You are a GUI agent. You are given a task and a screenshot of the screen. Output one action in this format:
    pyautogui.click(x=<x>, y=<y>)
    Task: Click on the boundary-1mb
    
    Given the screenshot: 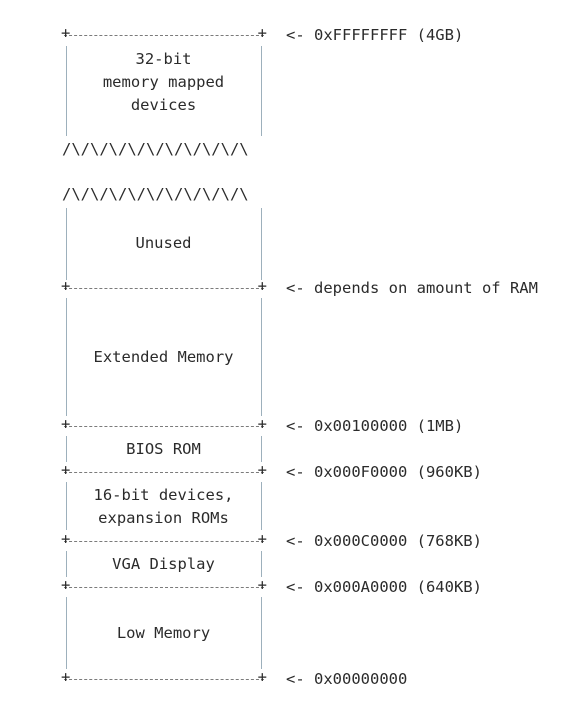 What is the action you would take?
    pyautogui.click(x=164, y=424)
    